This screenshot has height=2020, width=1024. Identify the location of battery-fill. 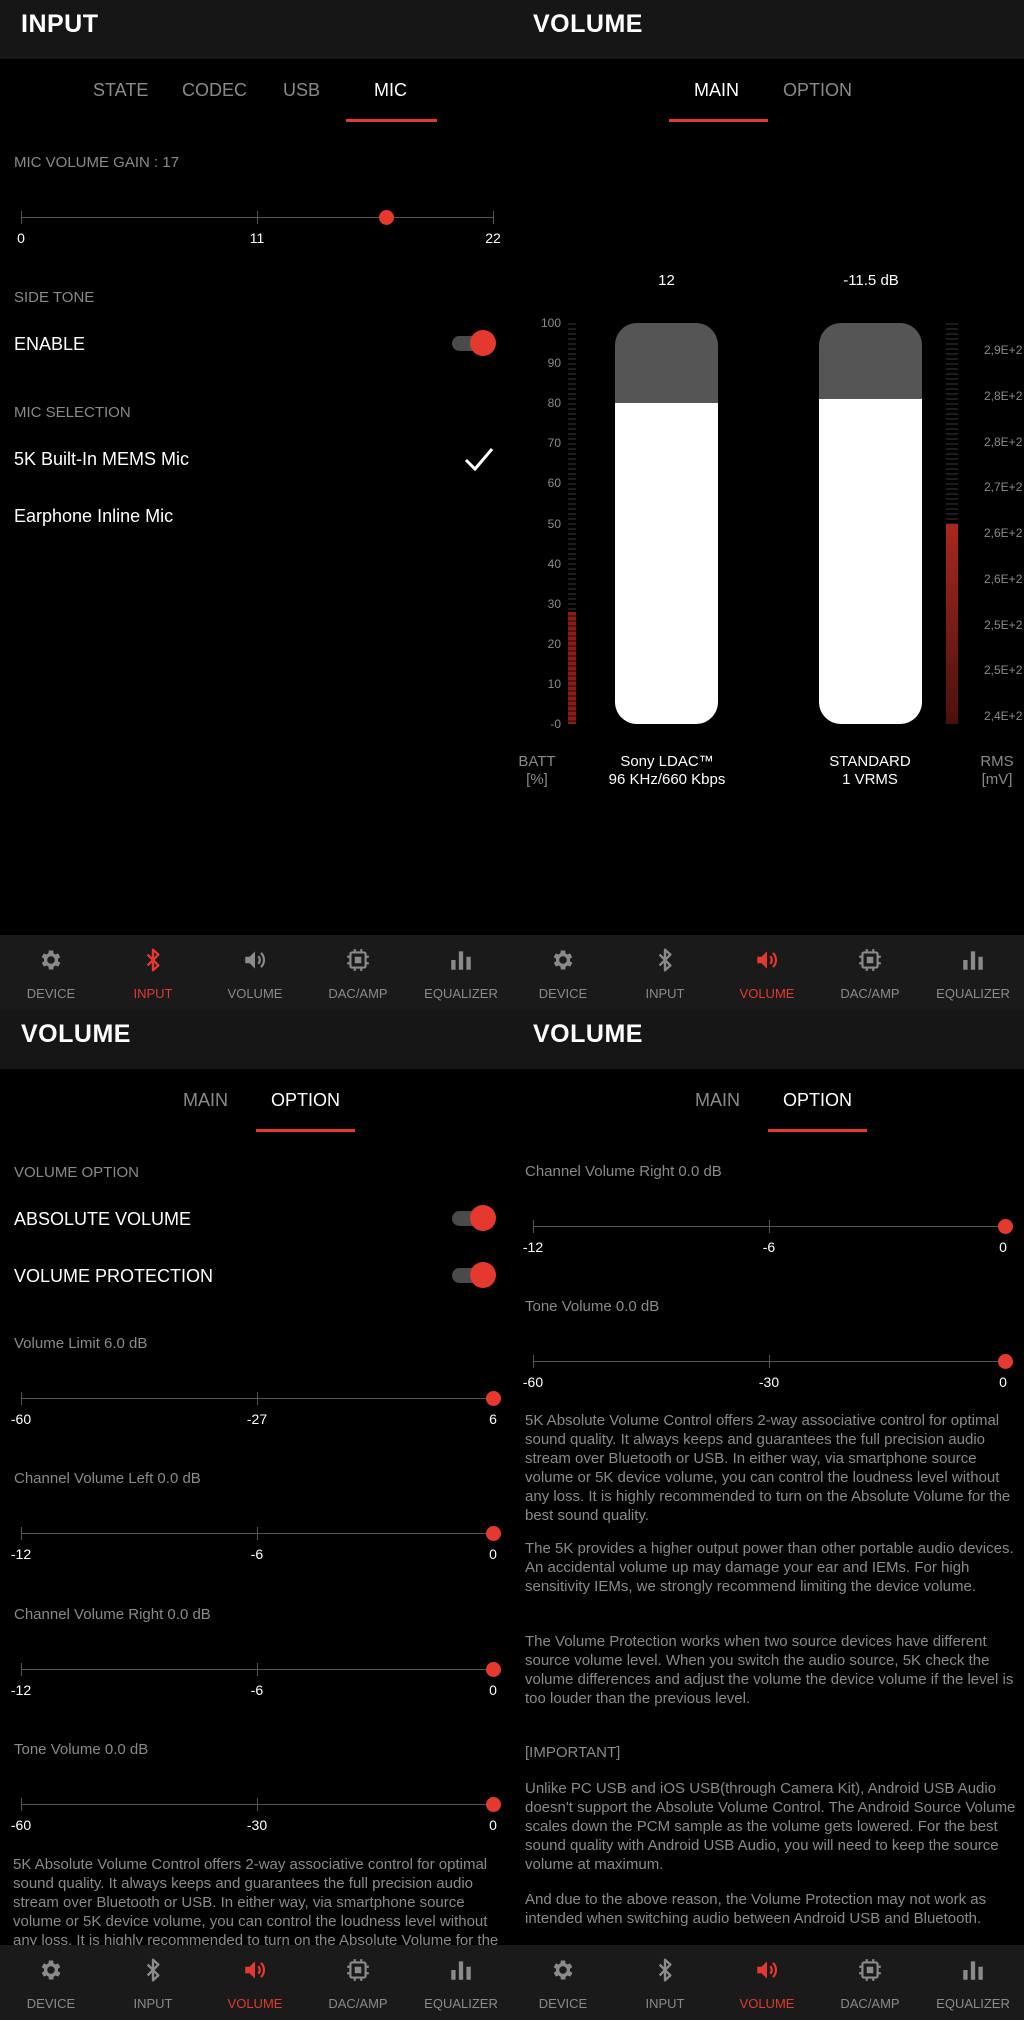
(572, 667).